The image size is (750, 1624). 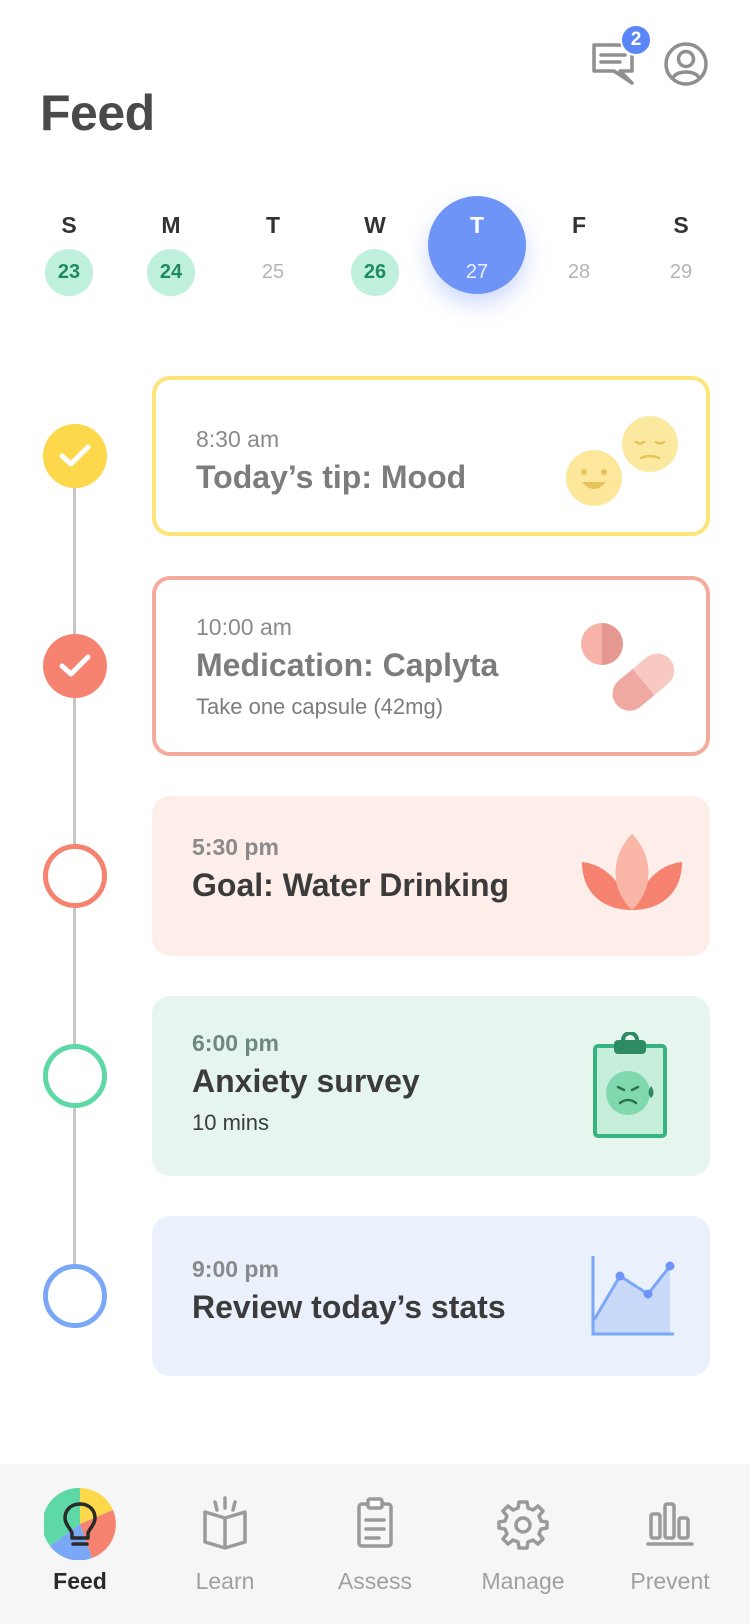 What do you see at coordinates (225, 1581) in the screenshot?
I see `nav-label: Learn` at bounding box center [225, 1581].